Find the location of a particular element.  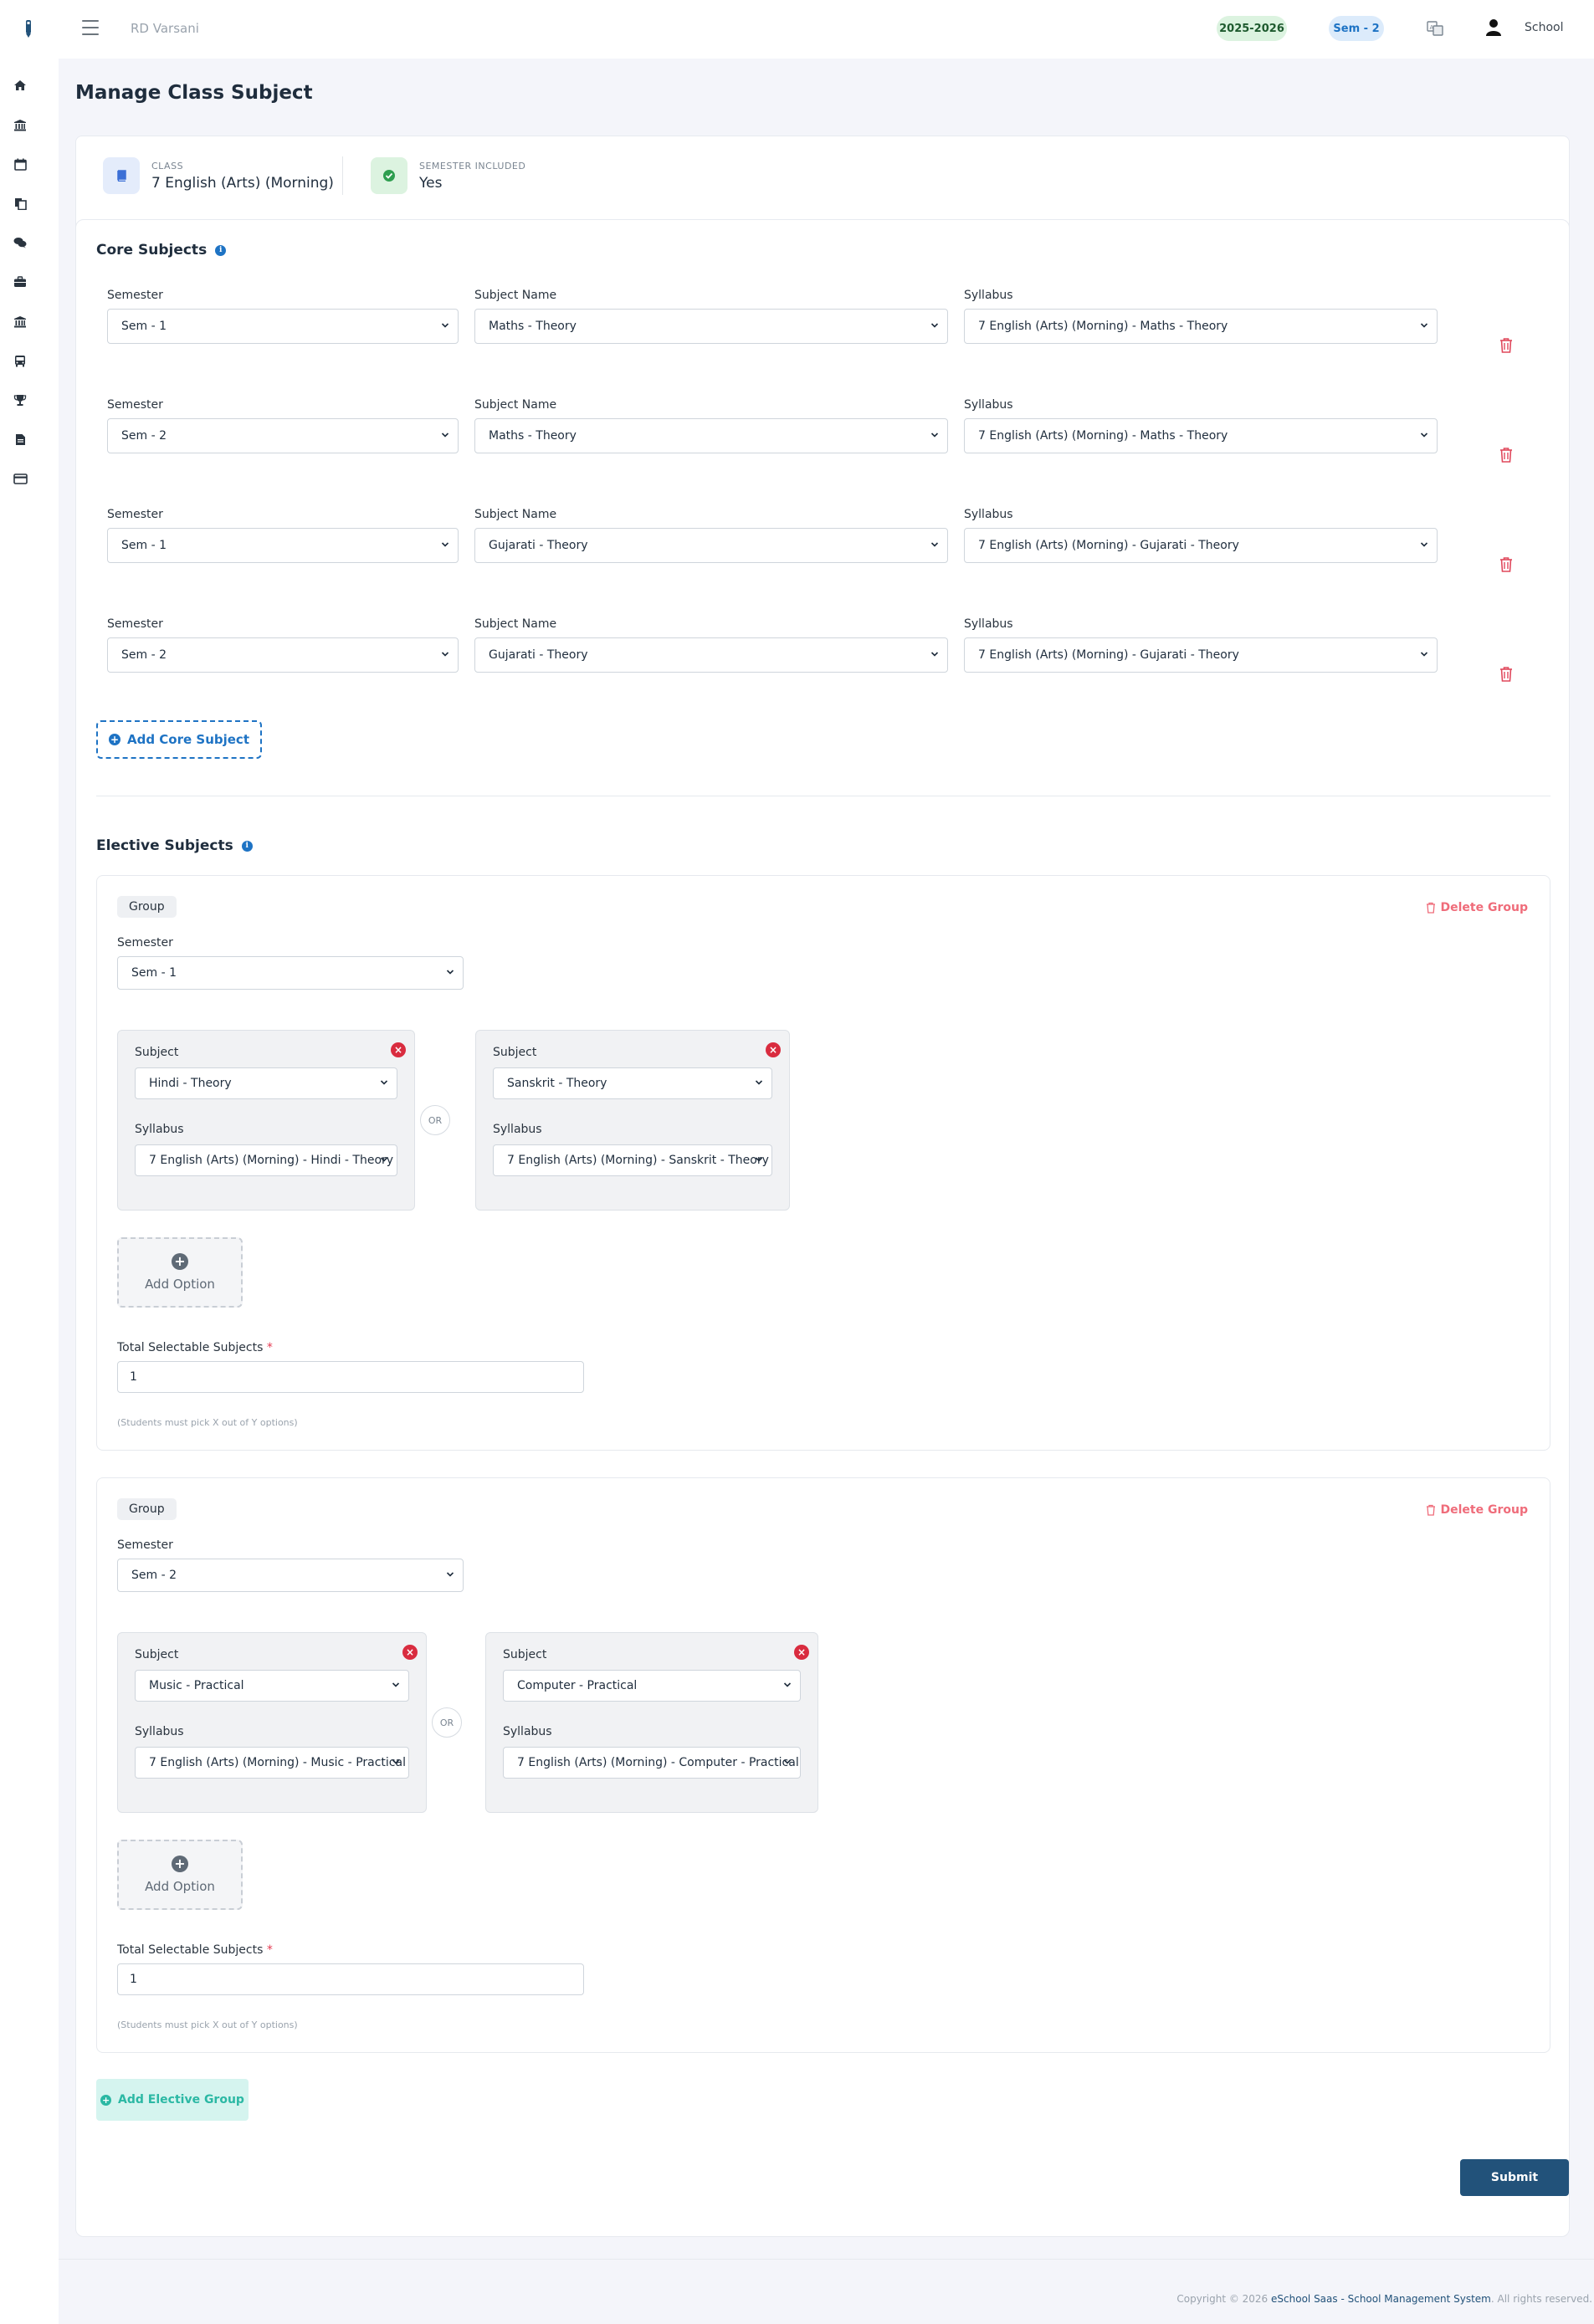

submit-button: Submit is located at coordinates (1514, 2177).